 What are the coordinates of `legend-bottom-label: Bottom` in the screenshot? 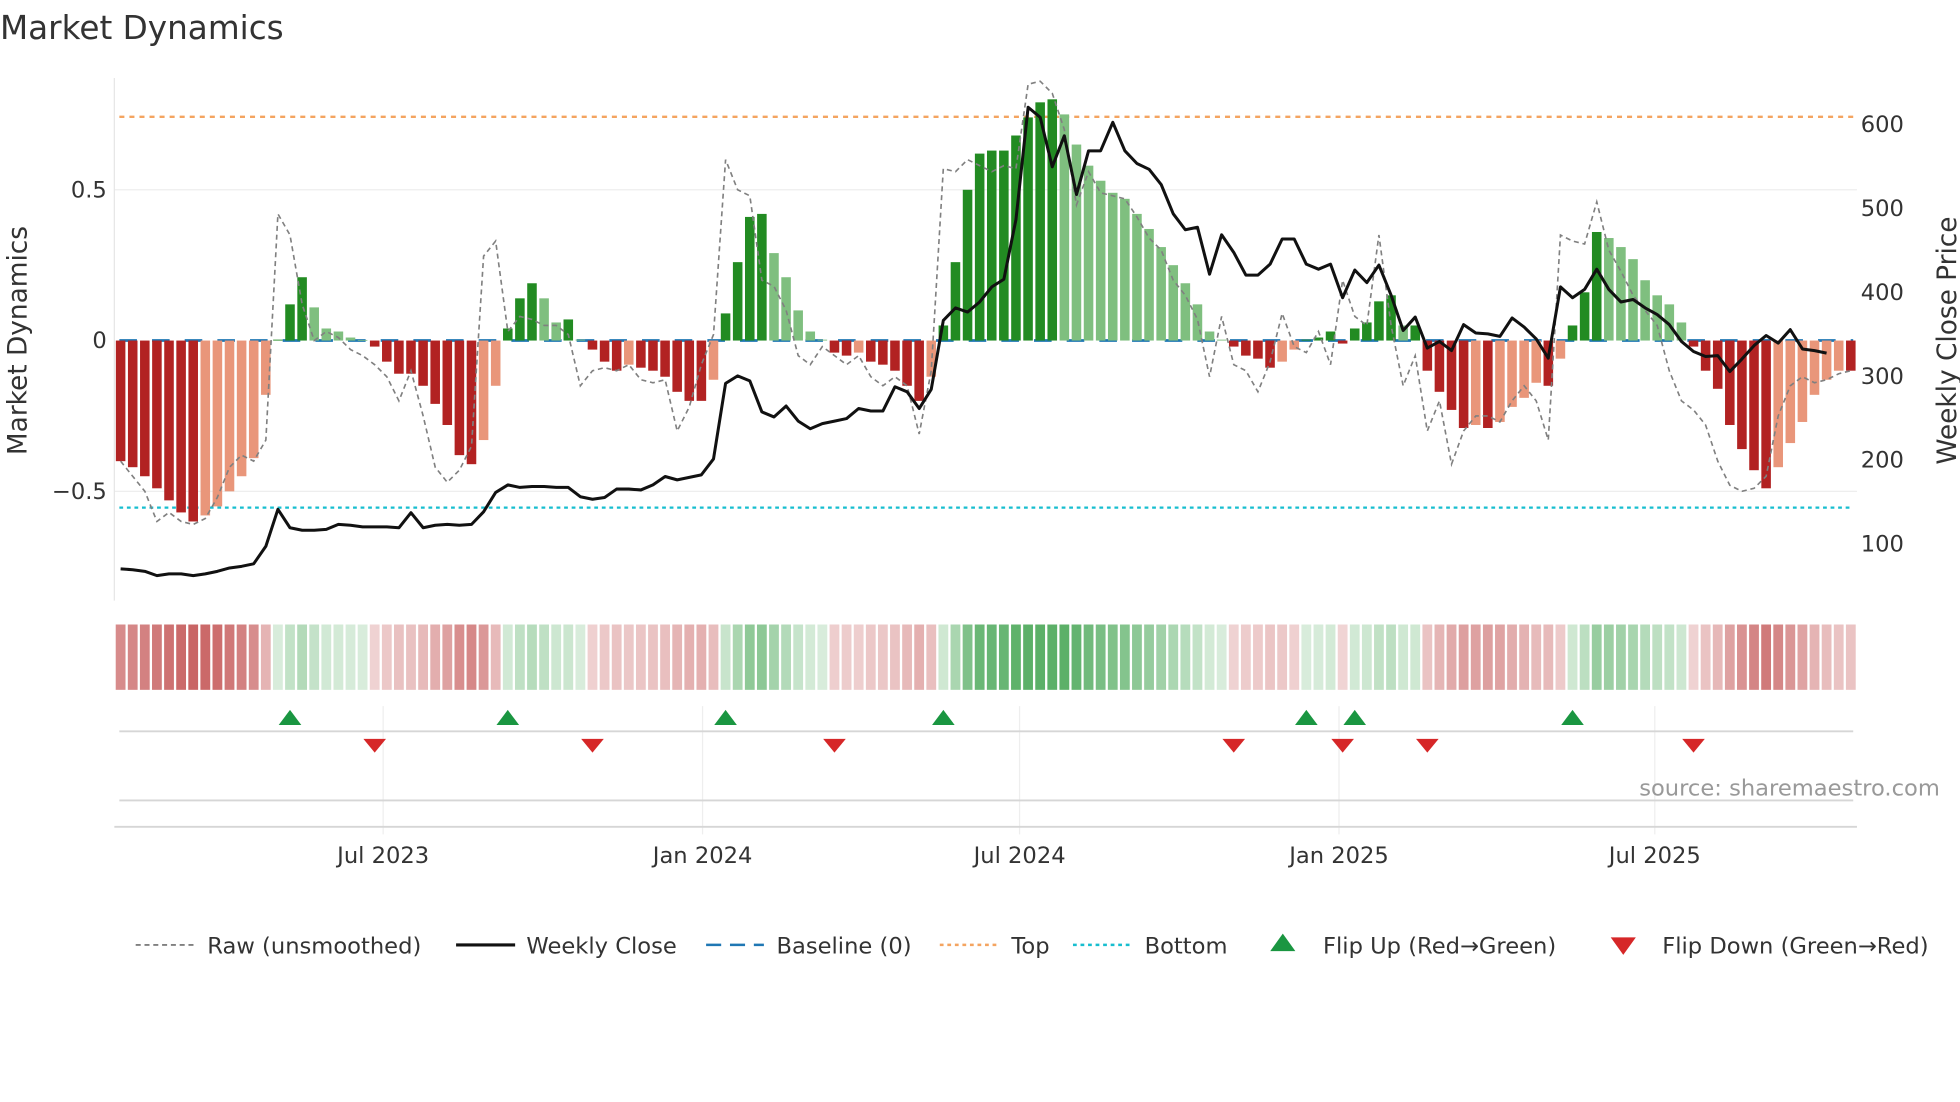 It's located at (1186, 947).